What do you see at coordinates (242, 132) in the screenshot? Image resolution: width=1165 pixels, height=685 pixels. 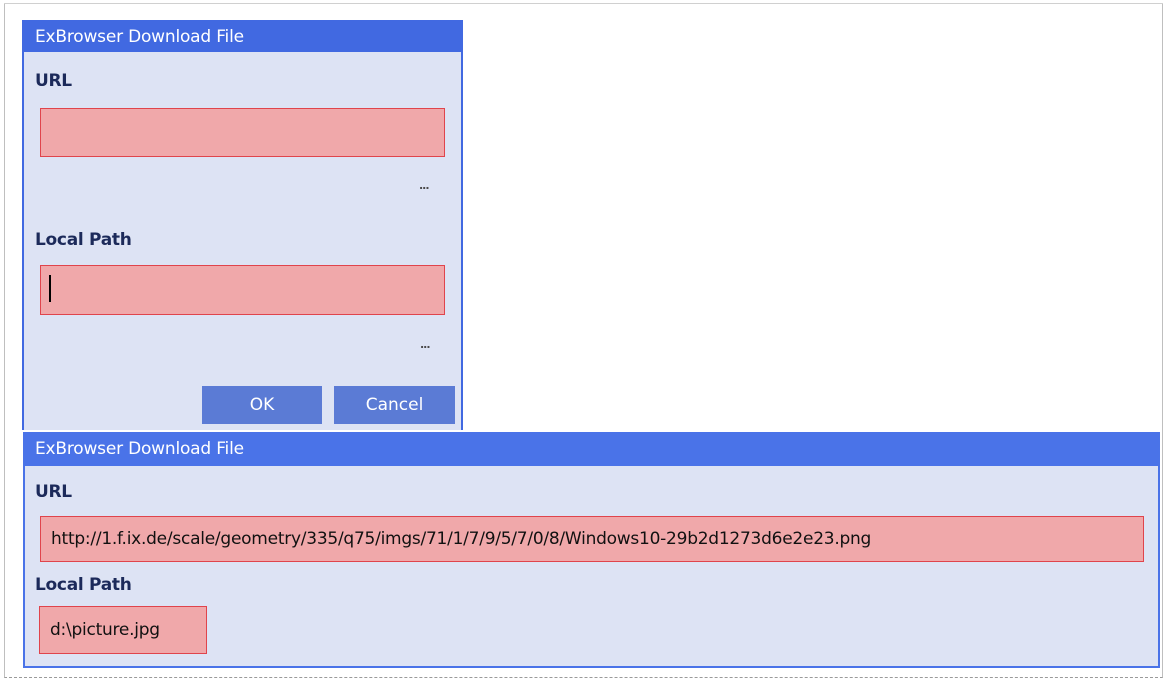 I see `url-input` at bounding box center [242, 132].